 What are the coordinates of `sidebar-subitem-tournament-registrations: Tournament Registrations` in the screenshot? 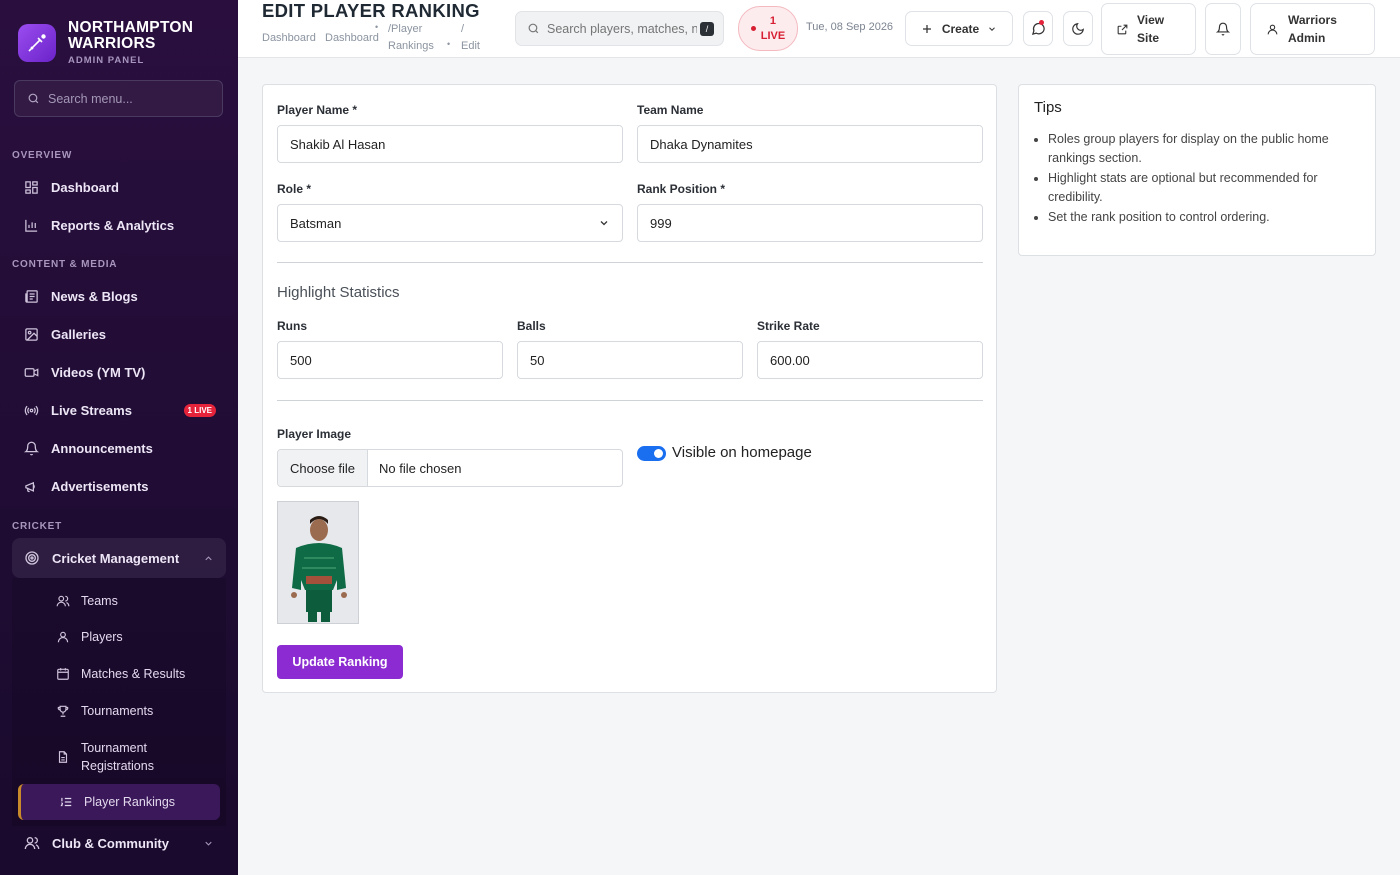 It's located at (131, 757).